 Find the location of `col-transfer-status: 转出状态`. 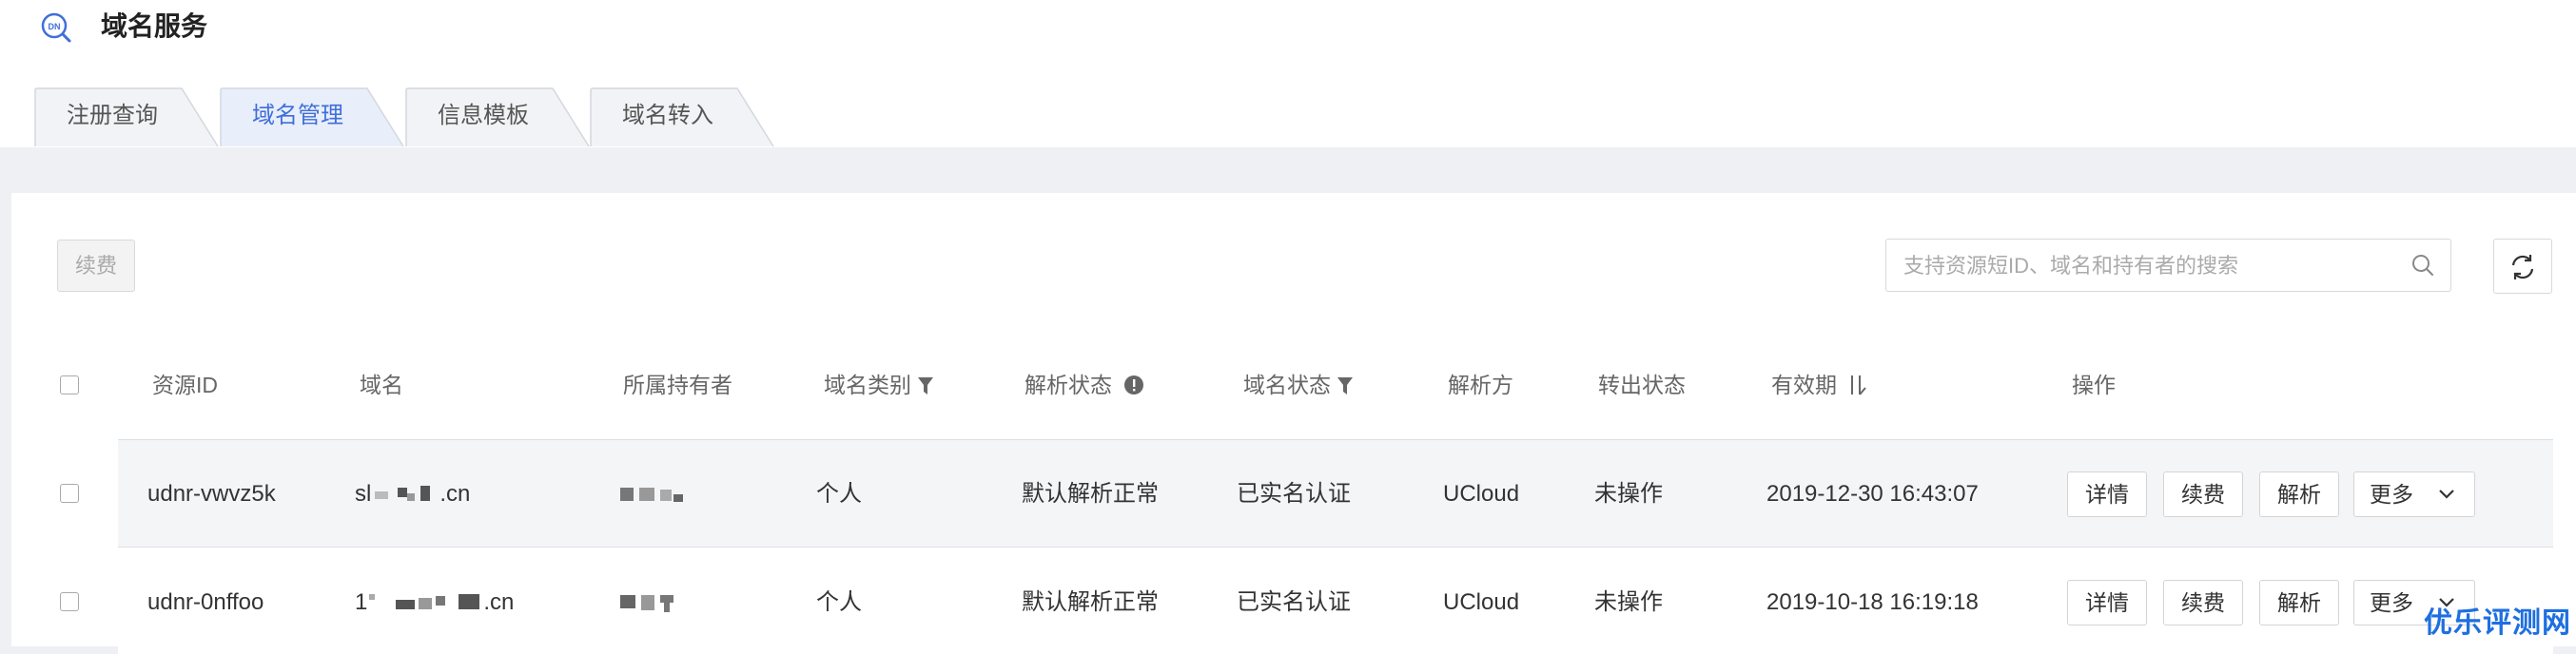

col-transfer-status: 转出状态 is located at coordinates (1642, 385).